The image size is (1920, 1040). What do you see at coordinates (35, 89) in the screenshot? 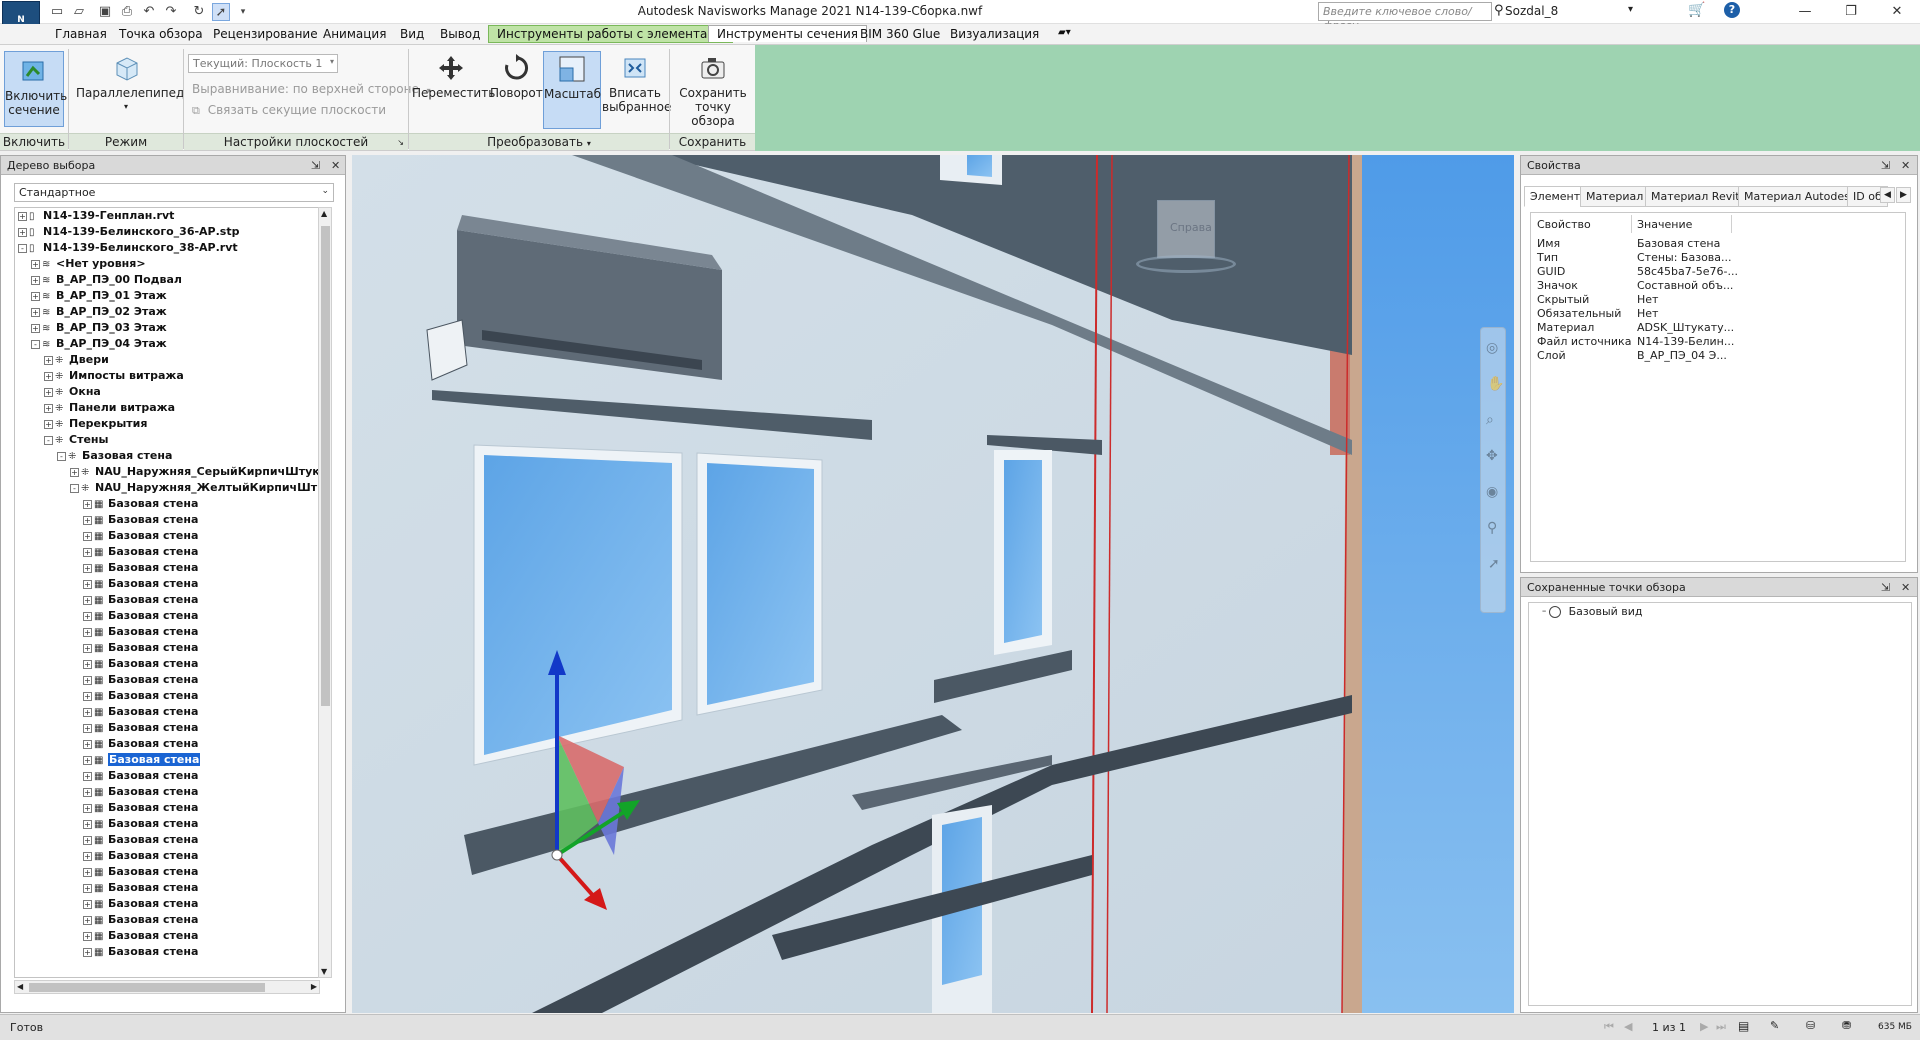
I see `enable-section-button: Включить сечение` at bounding box center [35, 89].